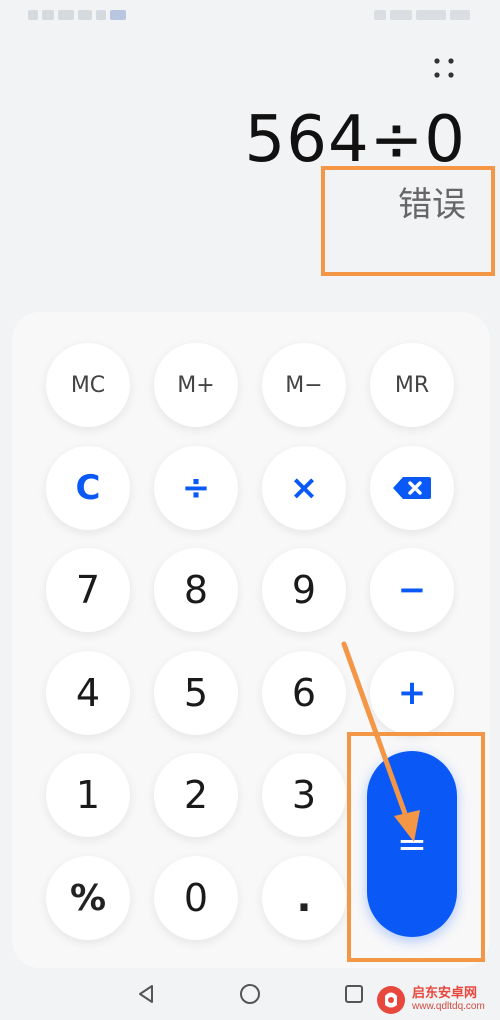 The height and width of the screenshot is (1020, 500). What do you see at coordinates (196, 488) in the screenshot?
I see `divide-button: ÷` at bounding box center [196, 488].